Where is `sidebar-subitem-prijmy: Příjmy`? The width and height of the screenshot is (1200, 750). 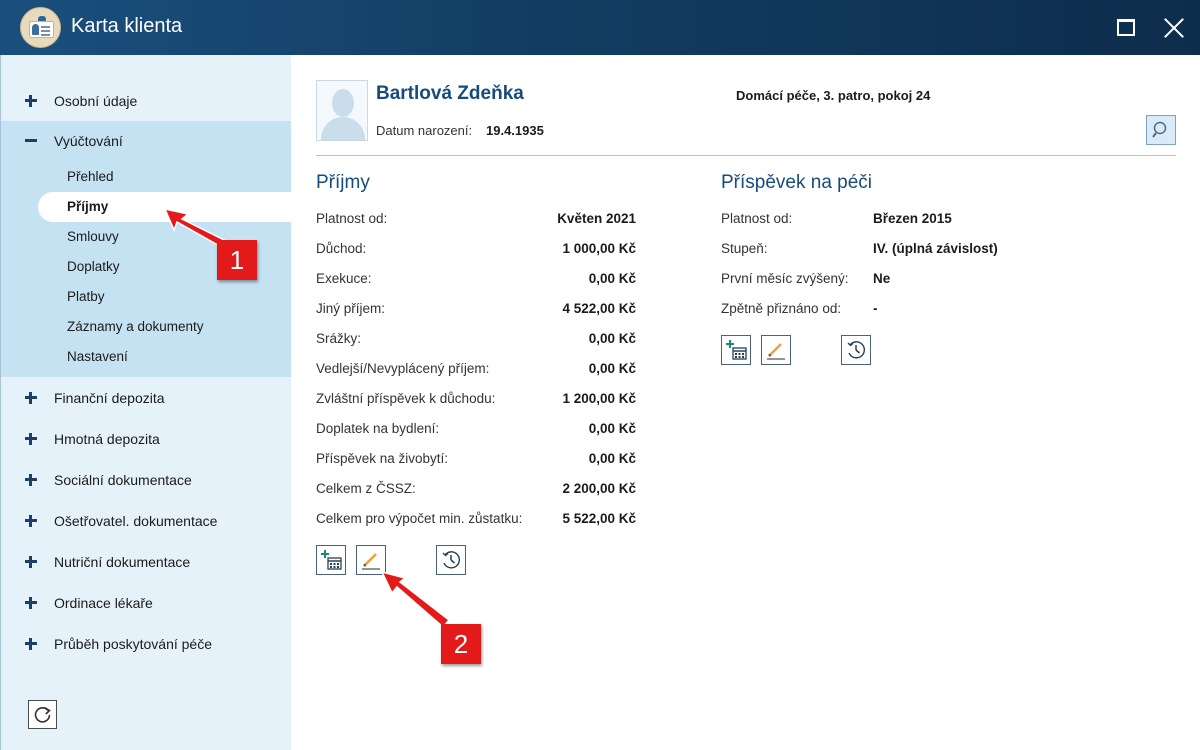
sidebar-subitem-prijmy: Příjmy is located at coordinates (165, 207).